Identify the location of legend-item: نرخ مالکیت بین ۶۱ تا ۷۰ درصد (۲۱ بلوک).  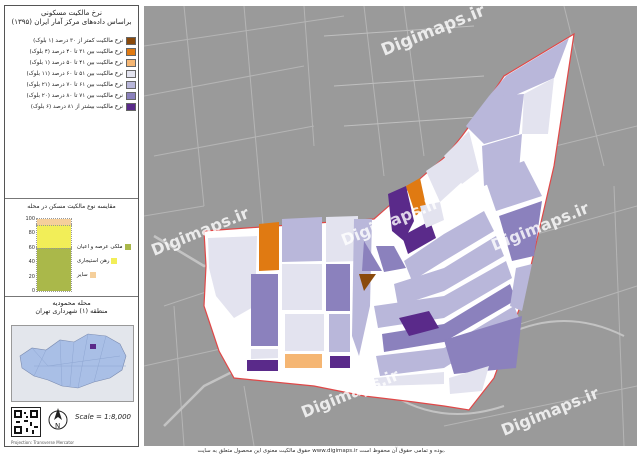
(72, 85).